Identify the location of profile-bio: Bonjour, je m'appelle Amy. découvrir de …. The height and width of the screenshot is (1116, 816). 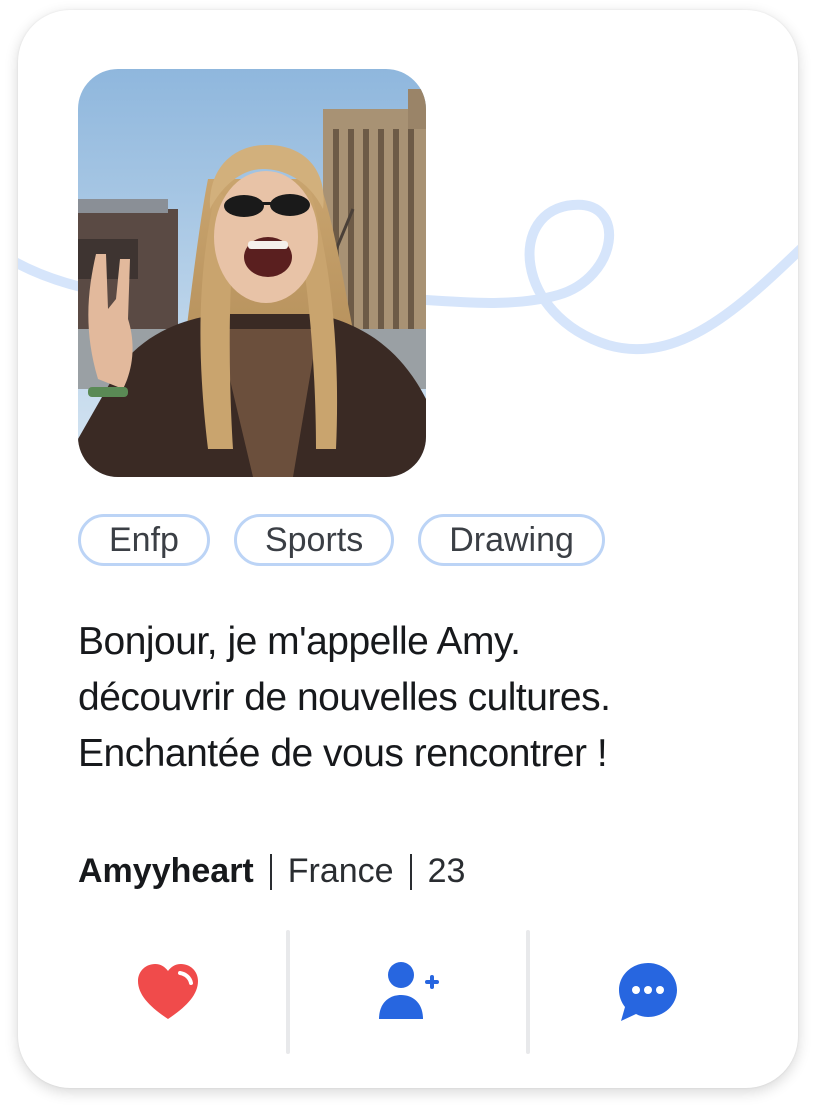
(418, 698).